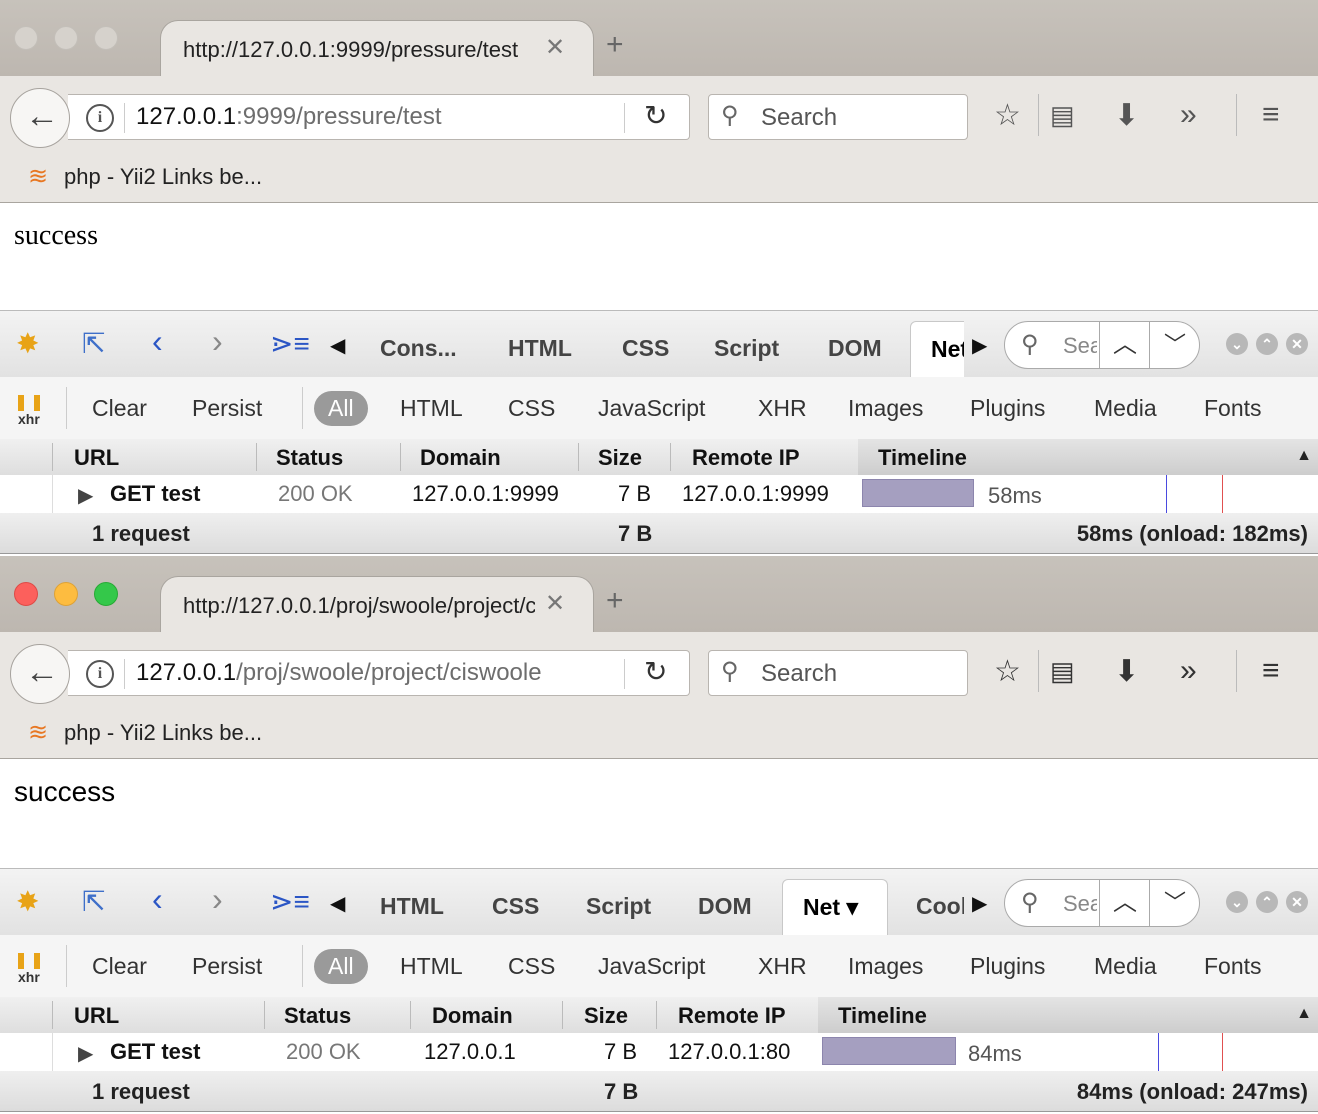  What do you see at coordinates (940, 906) in the screenshot?
I see `tab-cookies: Cool` at bounding box center [940, 906].